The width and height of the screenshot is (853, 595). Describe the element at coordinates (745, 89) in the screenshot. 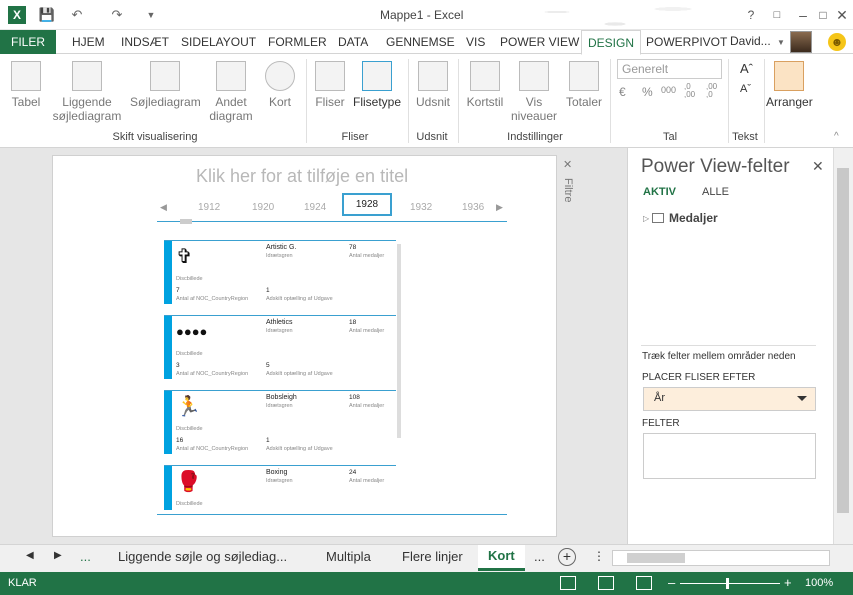

I see `decrease-font-icon: Aˇ` at that location.